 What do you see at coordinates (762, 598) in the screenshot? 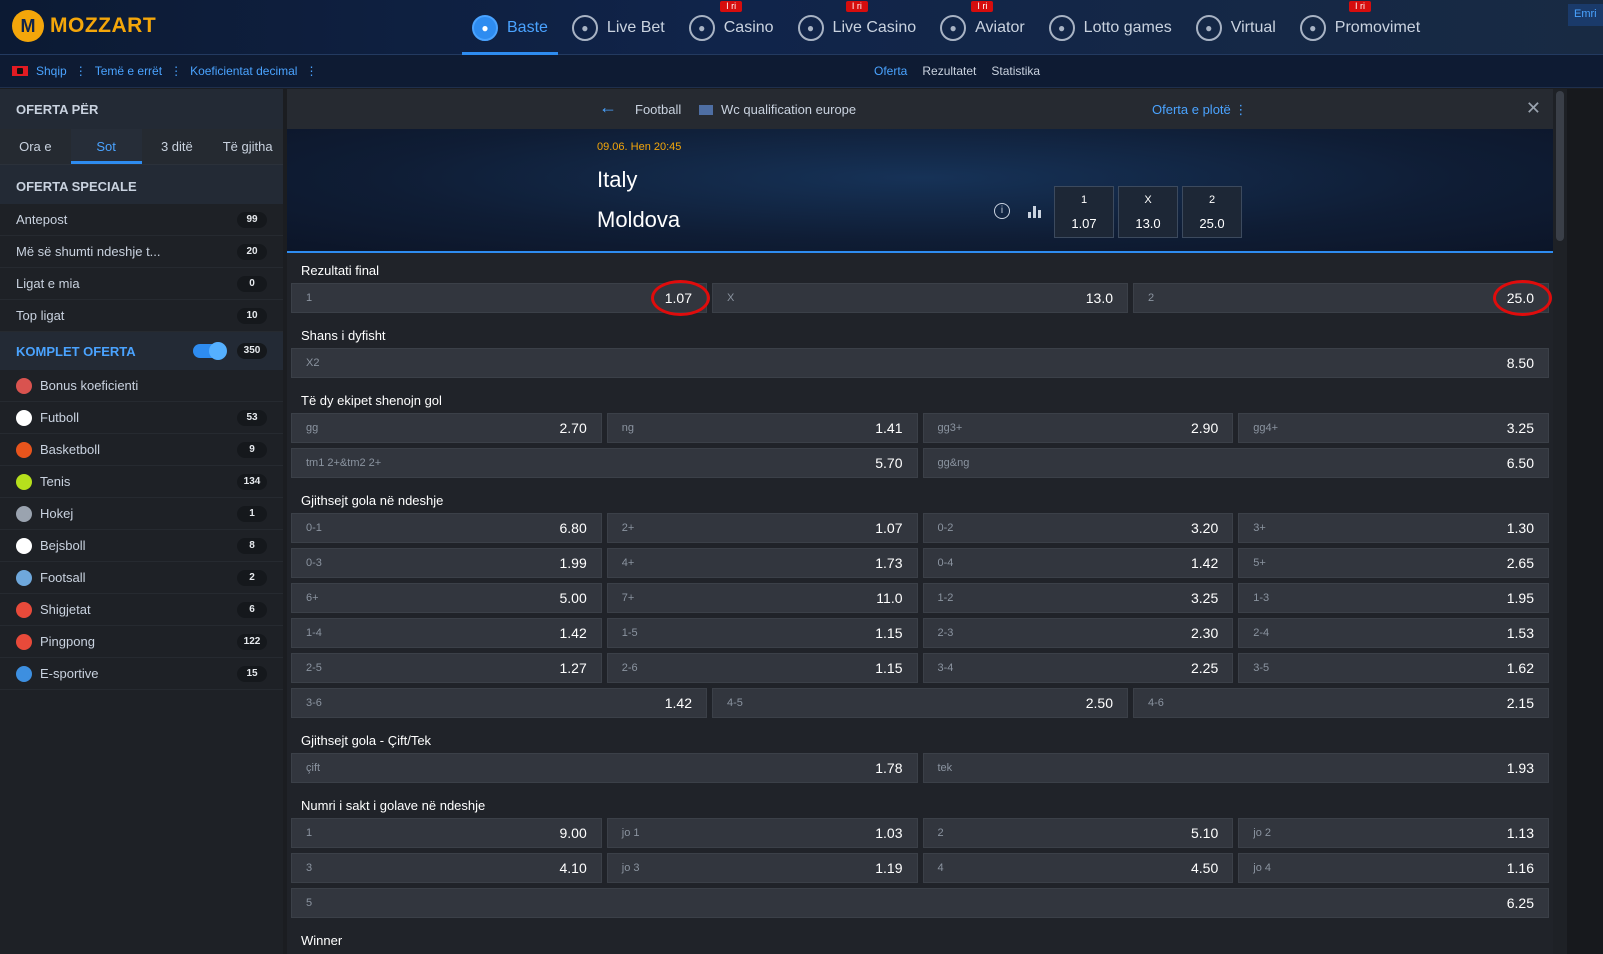
I see `odd-button: 7+ 11.0` at bounding box center [762, 598].